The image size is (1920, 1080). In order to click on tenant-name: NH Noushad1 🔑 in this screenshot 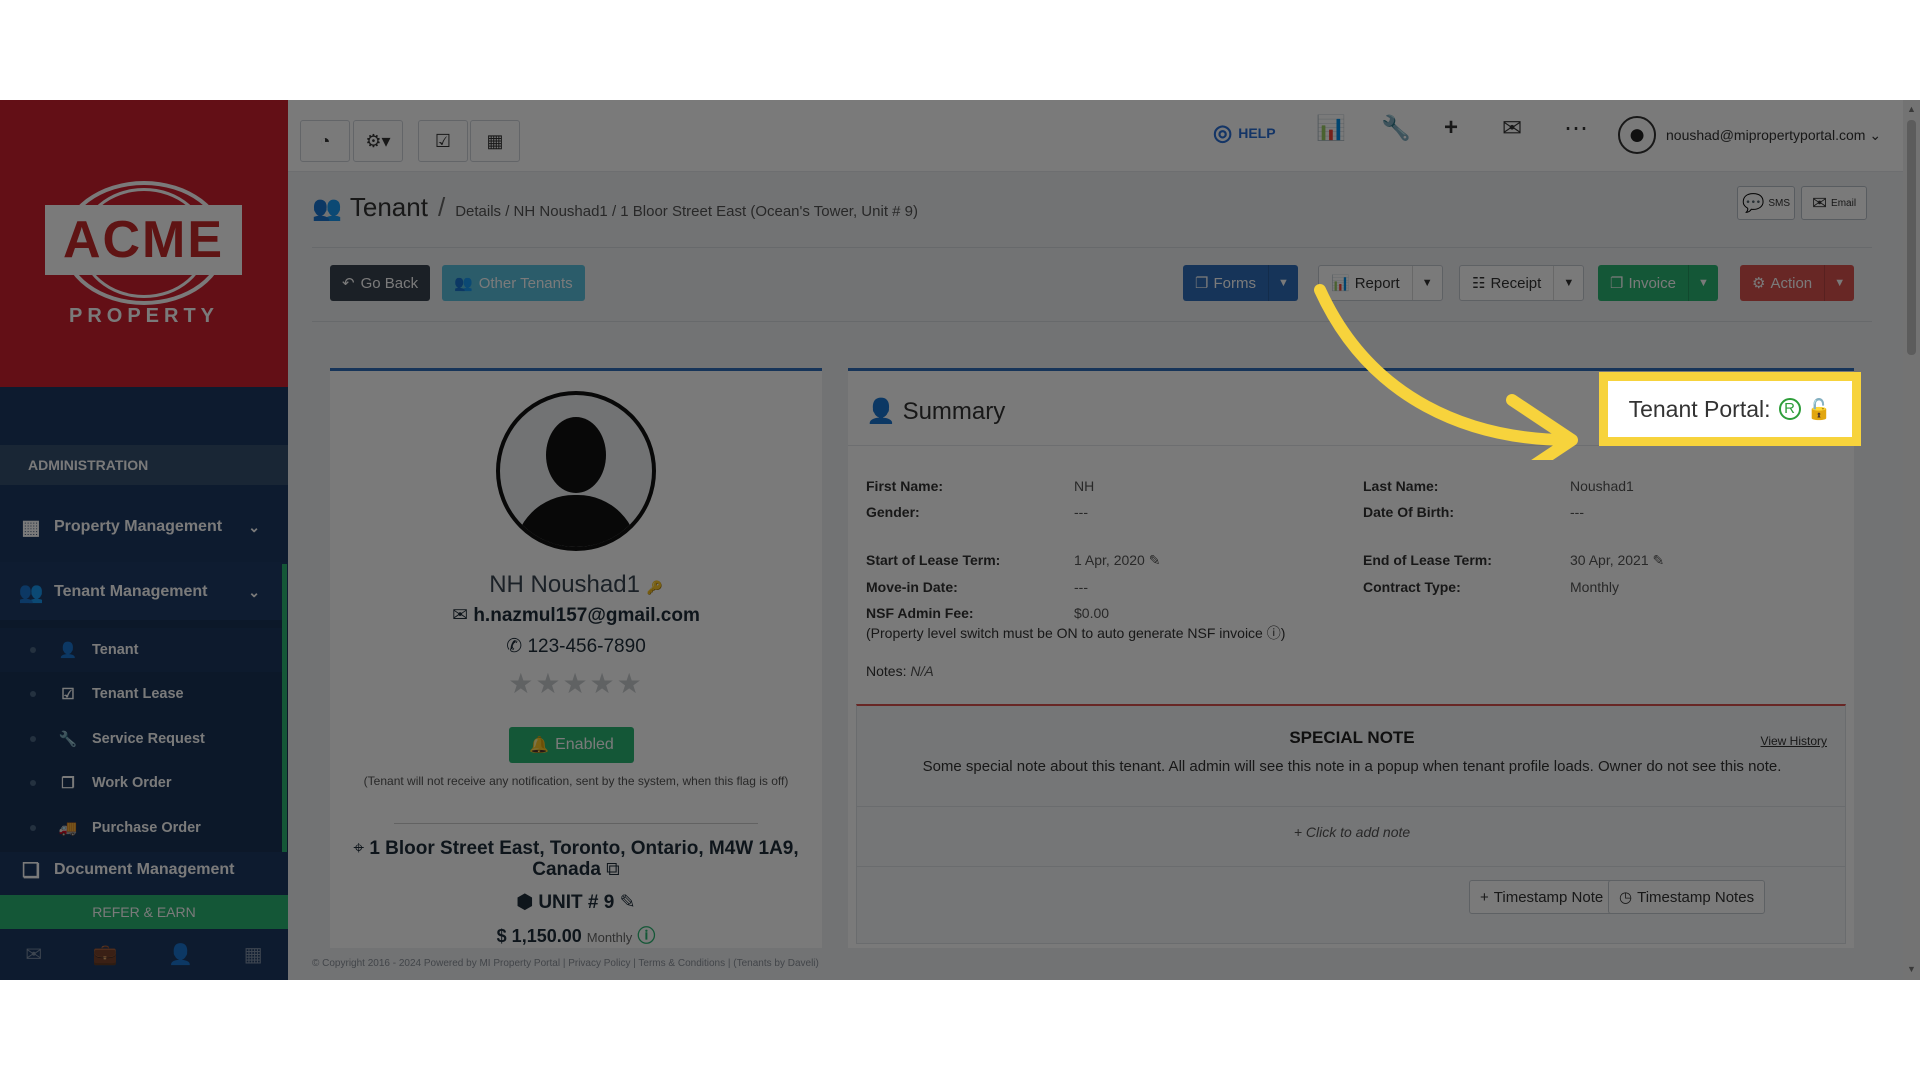, I will do `click(576, 585)`.